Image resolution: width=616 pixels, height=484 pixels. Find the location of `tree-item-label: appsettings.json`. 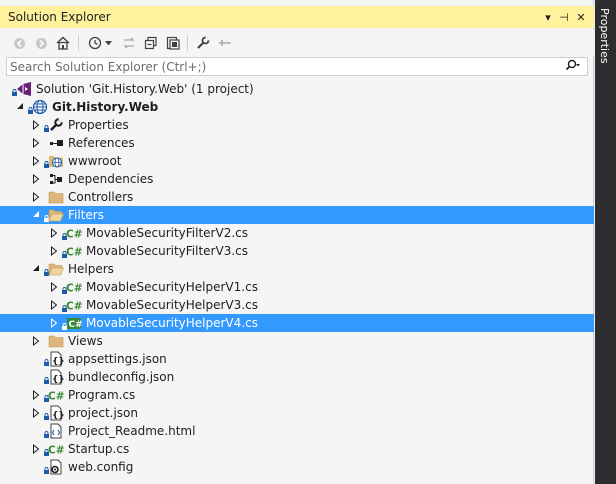

tree-item-label: appsettings.json is located at coordinates (117, 359).